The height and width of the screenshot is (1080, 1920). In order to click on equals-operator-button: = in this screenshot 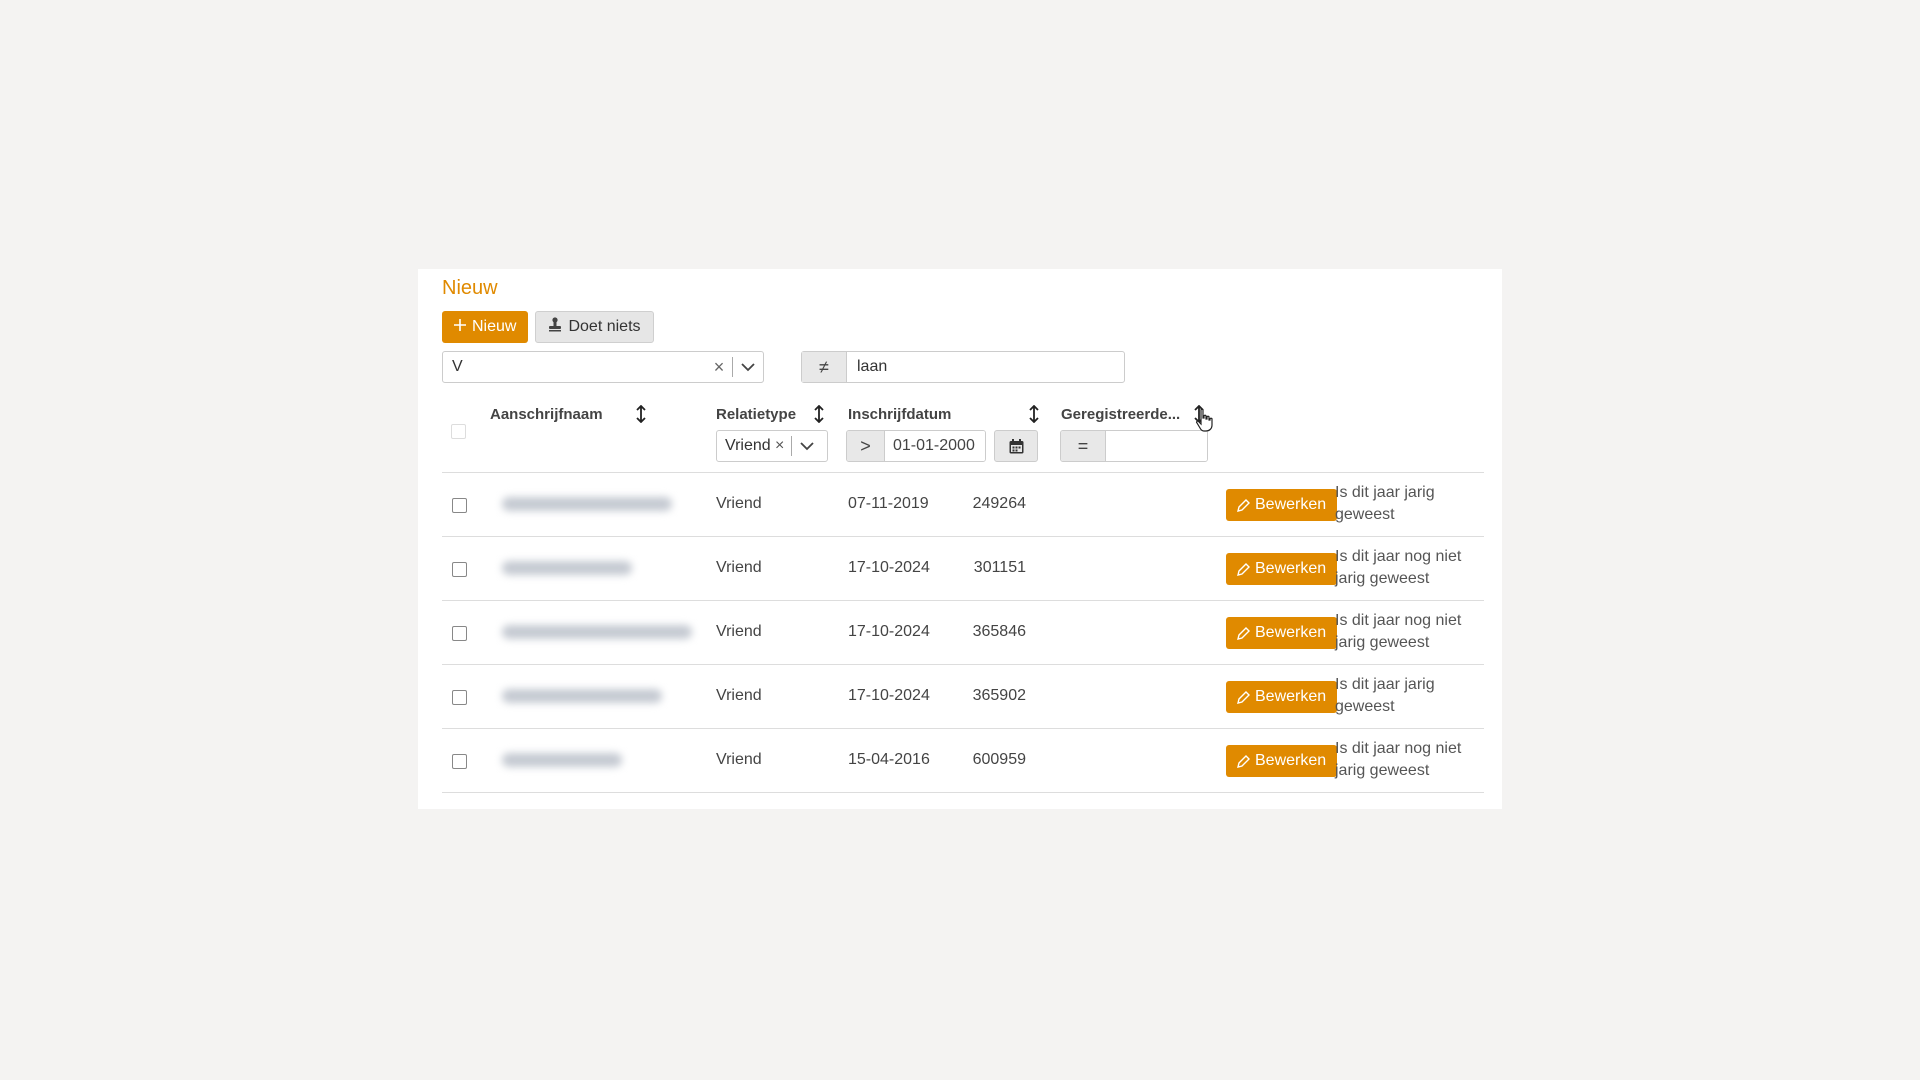, I will do `click(1083, 446)`.